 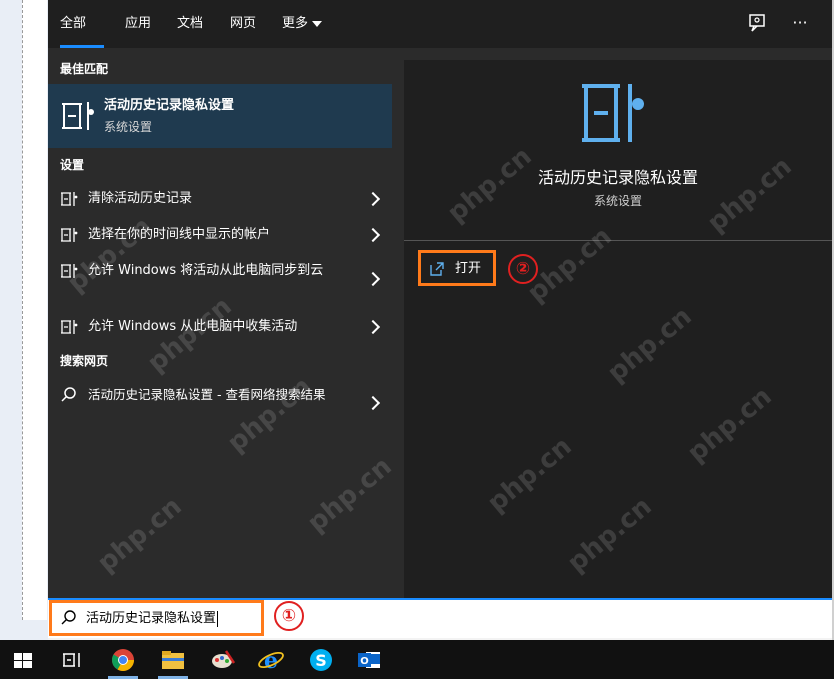 I want to click on chevron-down-icon, so click(x=317, y=23).